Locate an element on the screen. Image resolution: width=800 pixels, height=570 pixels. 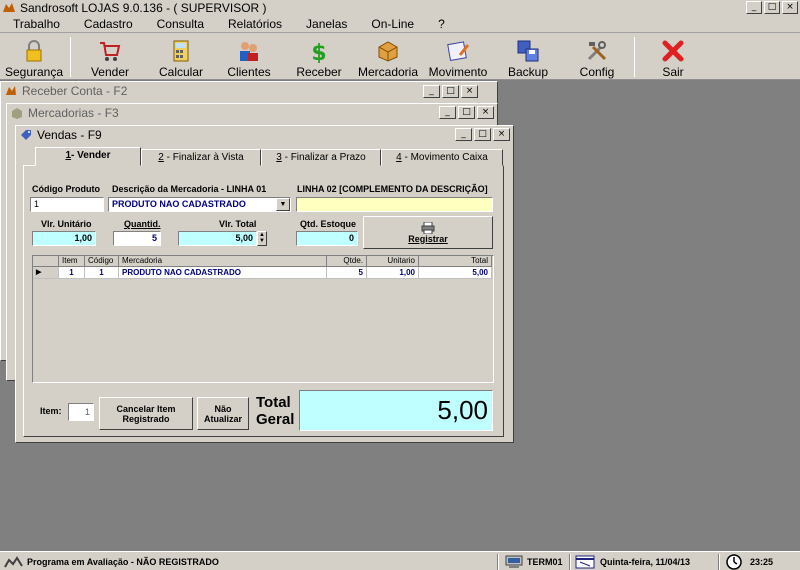
descricao-select: PRODUTO NAO CADASTRADO is located at coordinates (199, 204).